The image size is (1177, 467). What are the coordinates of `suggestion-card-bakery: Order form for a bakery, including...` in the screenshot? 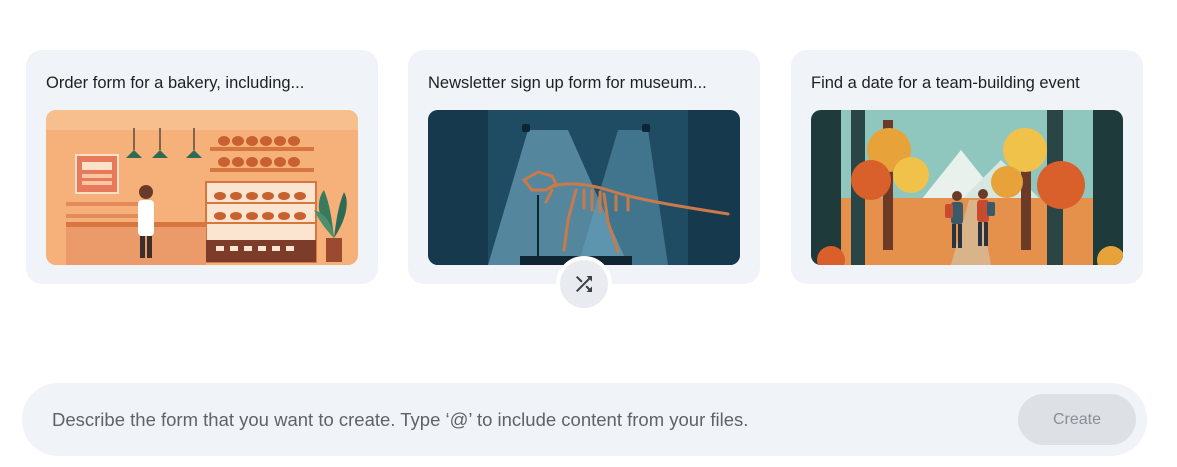 It's located at (202, 167).